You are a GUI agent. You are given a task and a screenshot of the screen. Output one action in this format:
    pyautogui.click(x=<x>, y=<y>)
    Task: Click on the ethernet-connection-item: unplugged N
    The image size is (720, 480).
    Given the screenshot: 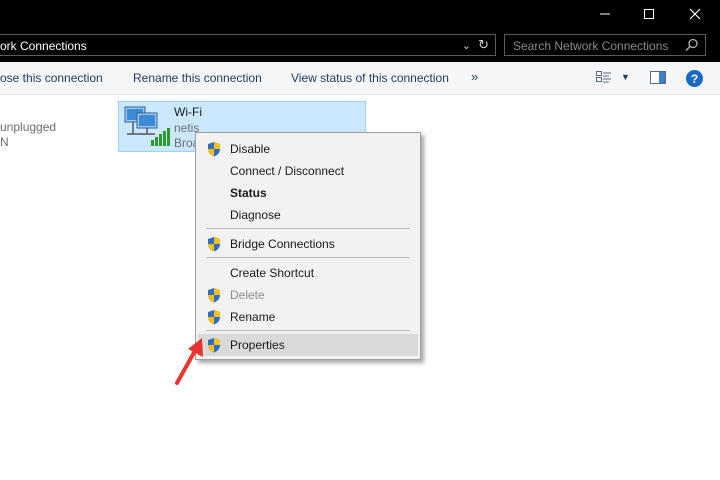 What is the action you would take?
    pyautogui.click(x=28, y=135)
    